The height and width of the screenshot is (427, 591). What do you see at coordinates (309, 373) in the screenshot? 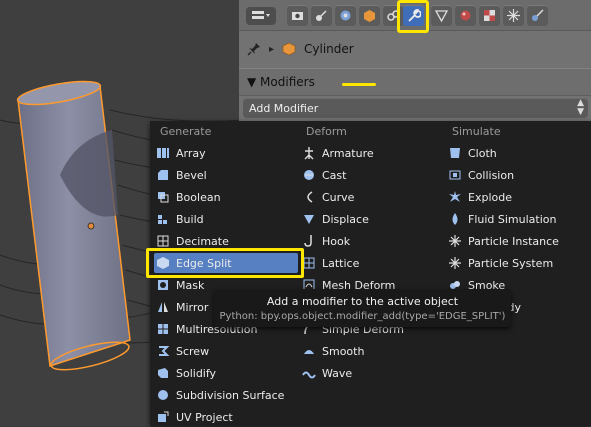
I see `wave-icon` at bounding box center [309, 373].